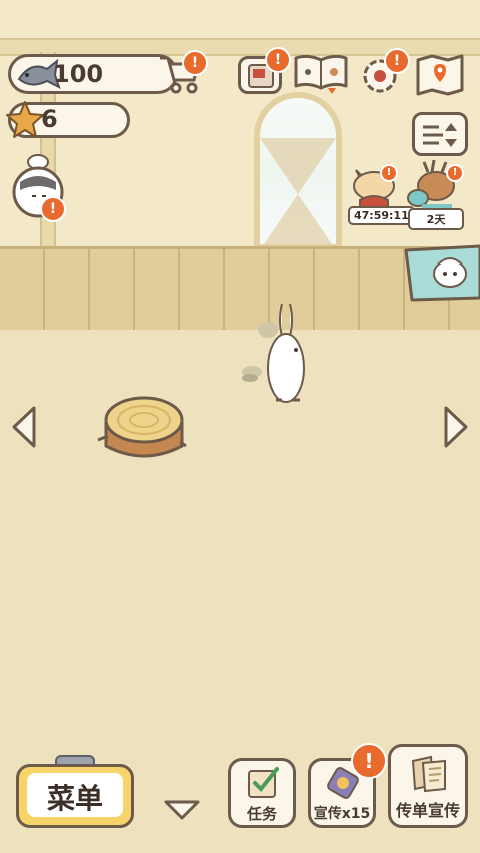  I want to click on flyer-icon, so click(428, 774).